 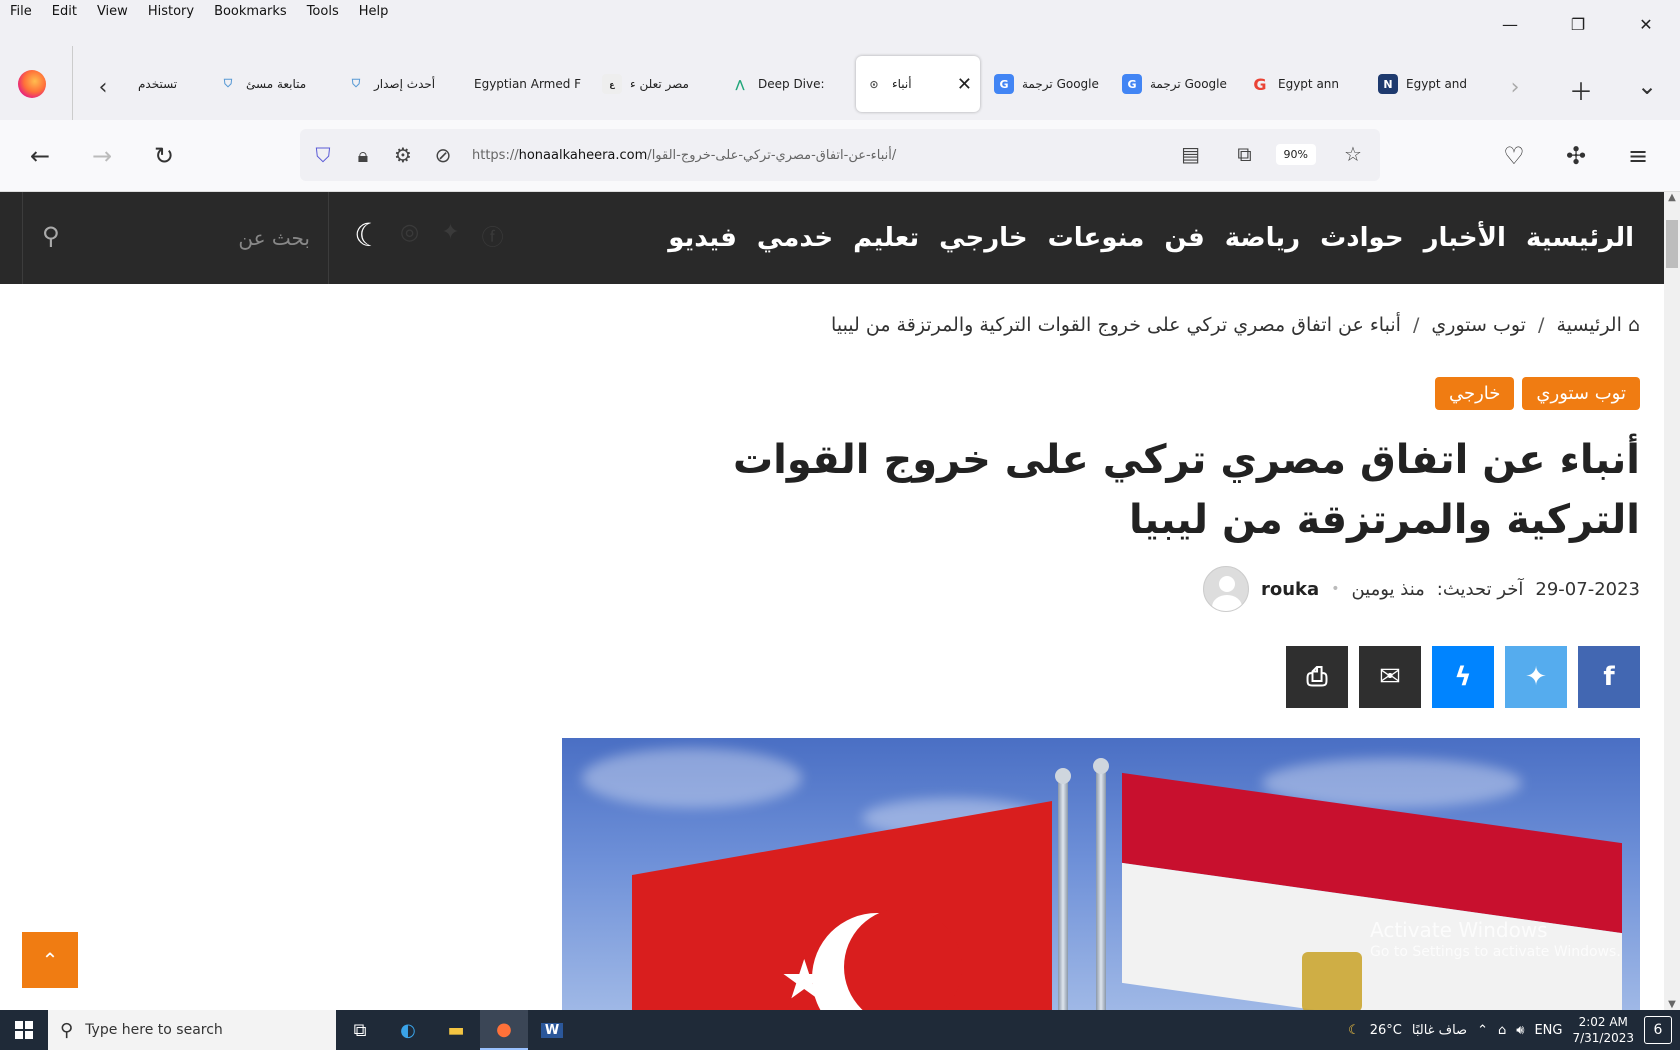 What do you see at coordinates (702, 238) in the screenshot?
I see `nav-video: فيديو` at bounding box center [702, 238].